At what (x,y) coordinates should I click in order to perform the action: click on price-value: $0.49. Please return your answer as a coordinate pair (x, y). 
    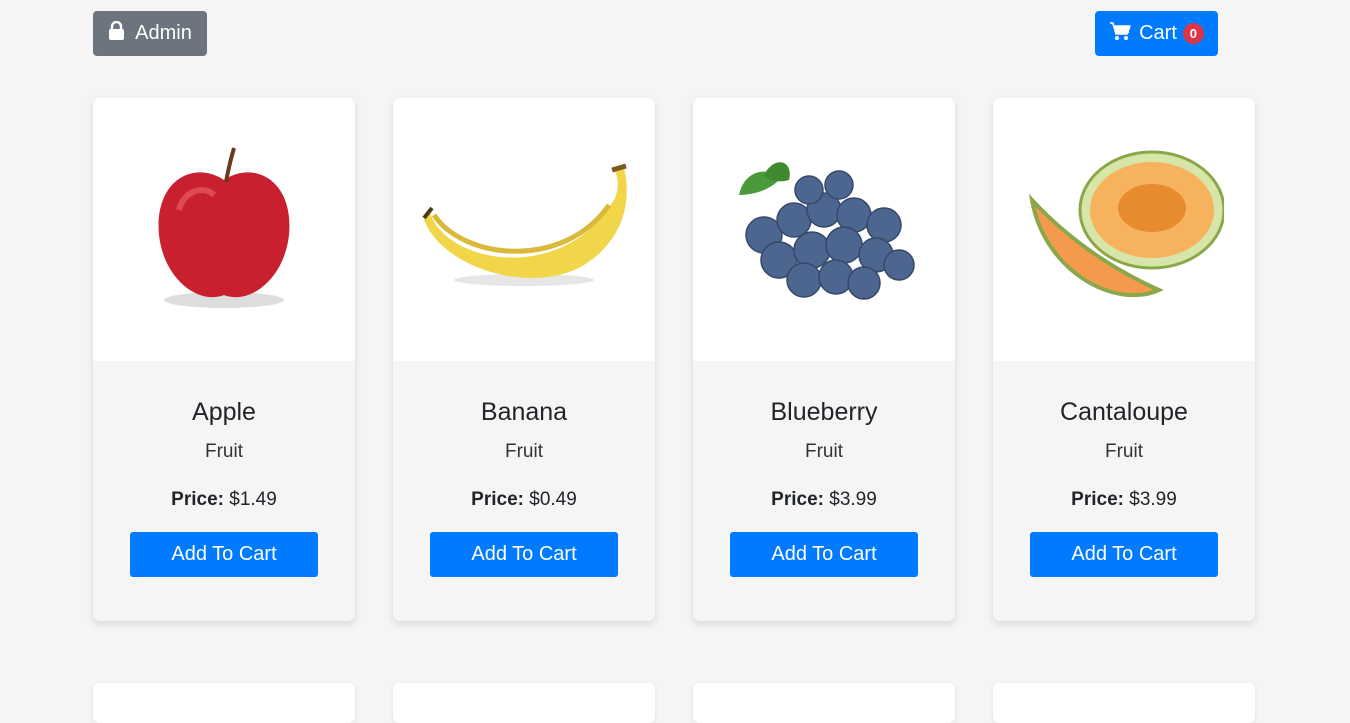
    Looking at the image, I should click on (553, 499).